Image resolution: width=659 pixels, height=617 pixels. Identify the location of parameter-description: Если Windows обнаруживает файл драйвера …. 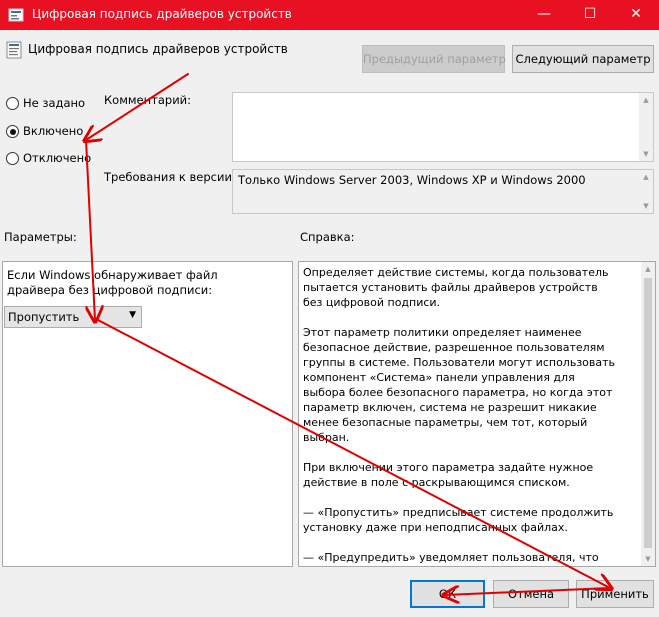
(112, 282).